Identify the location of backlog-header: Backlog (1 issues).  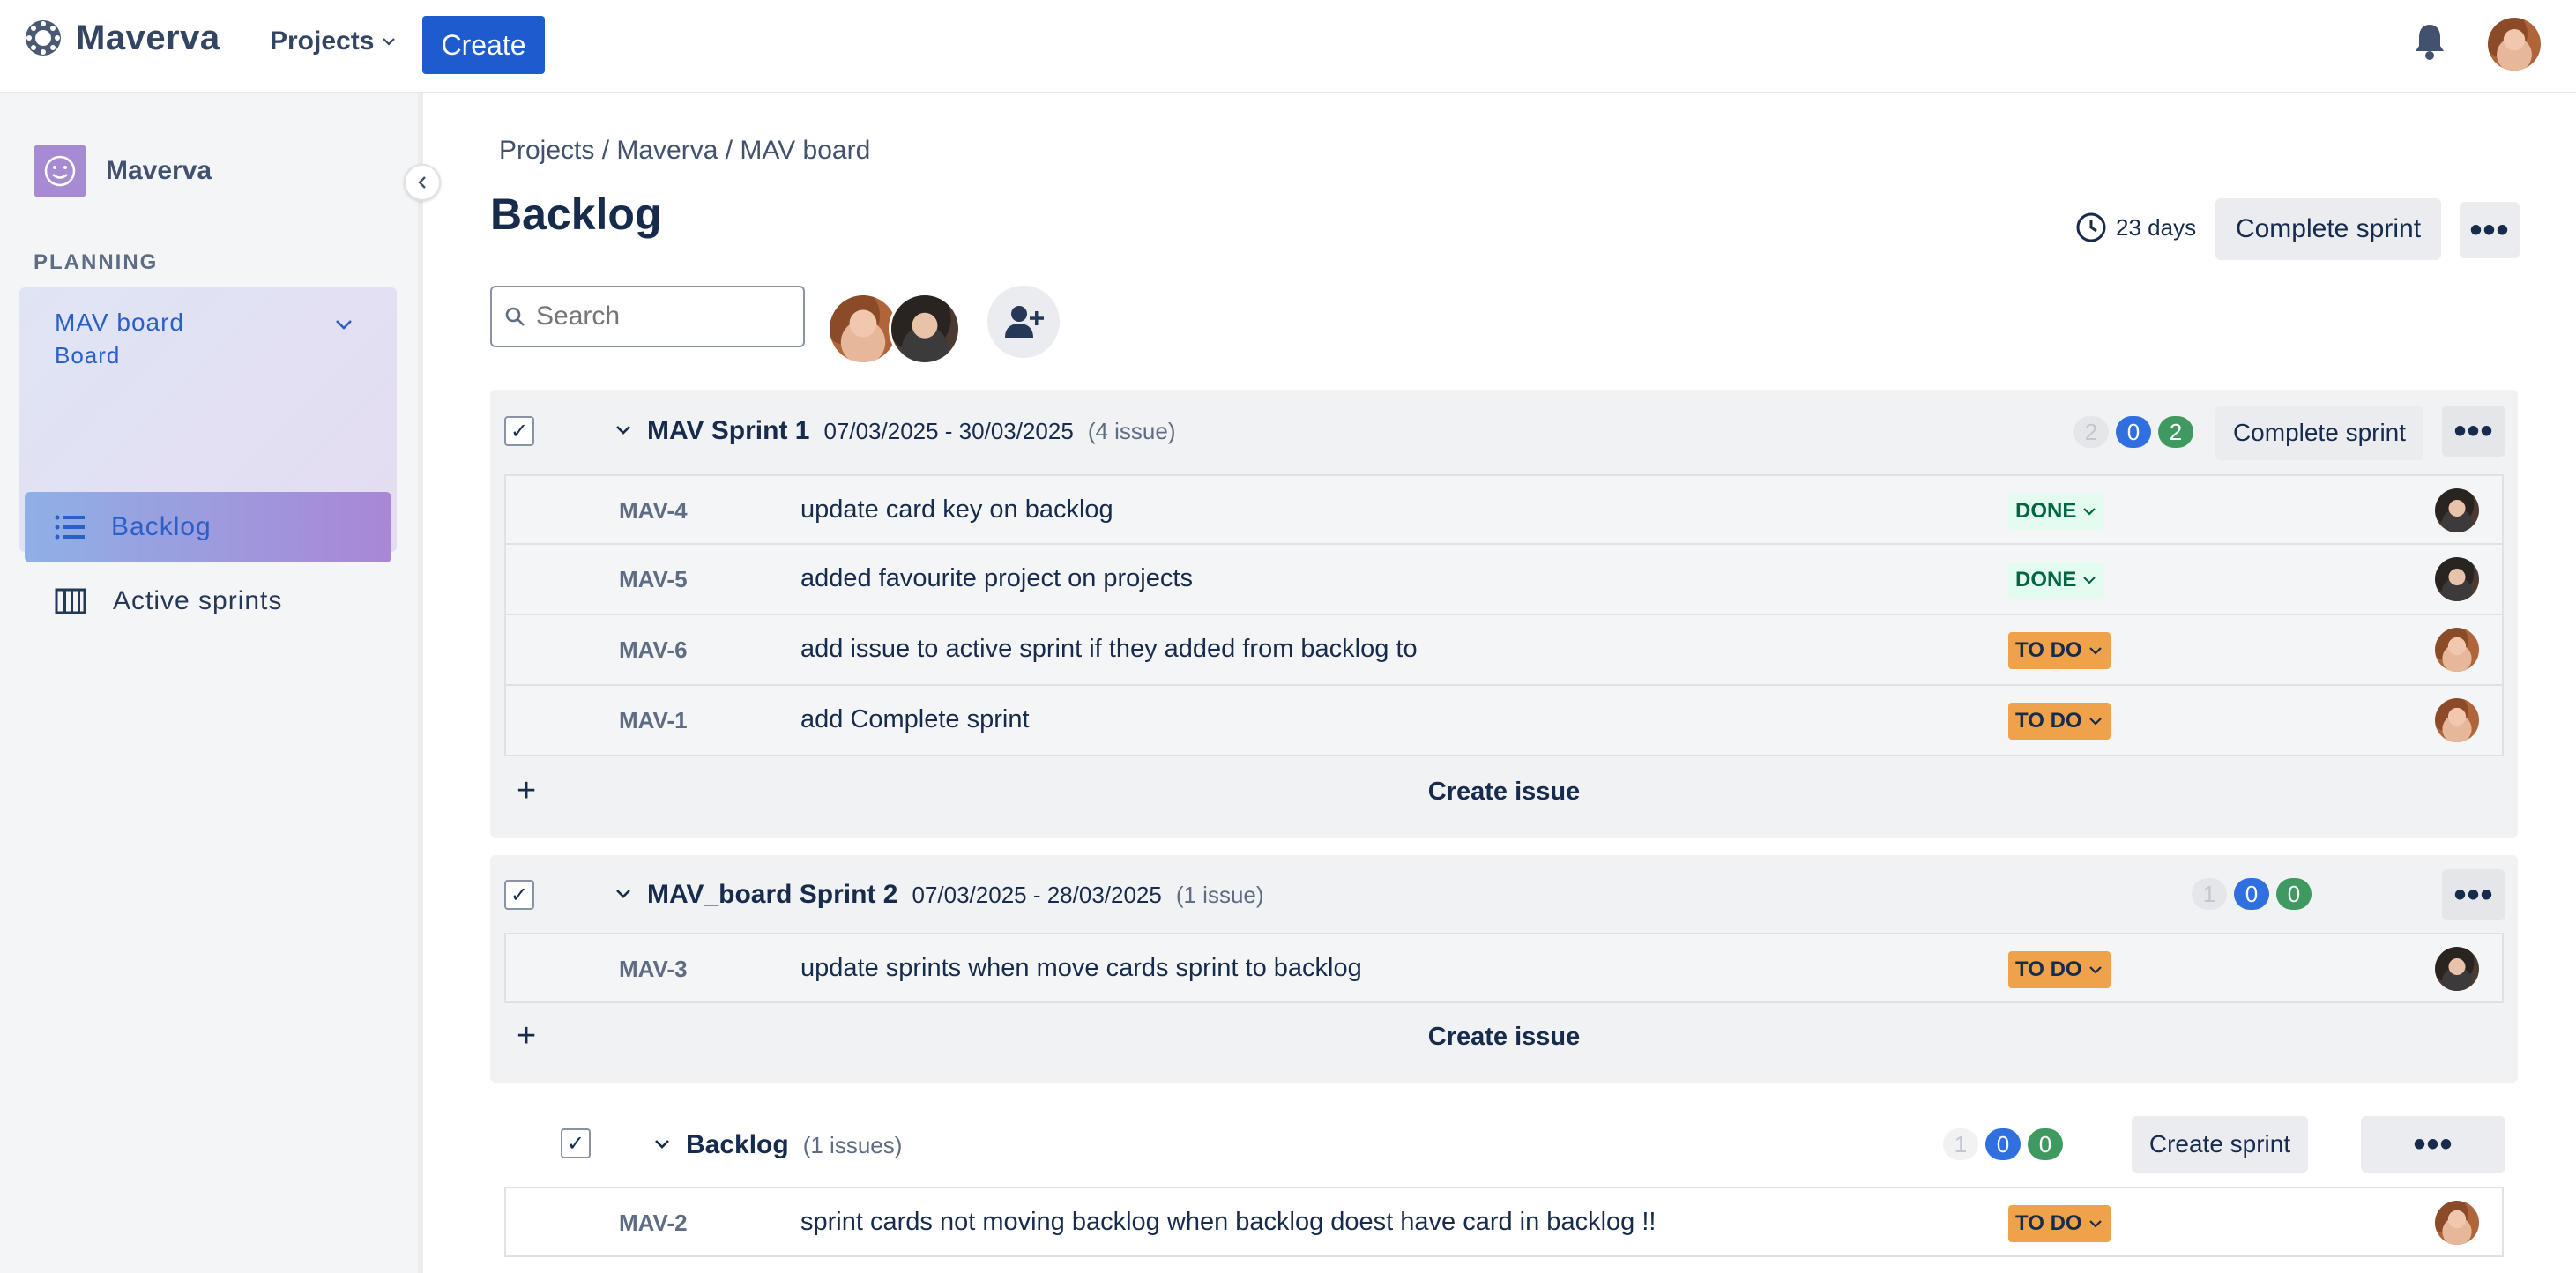
(777, 1145).